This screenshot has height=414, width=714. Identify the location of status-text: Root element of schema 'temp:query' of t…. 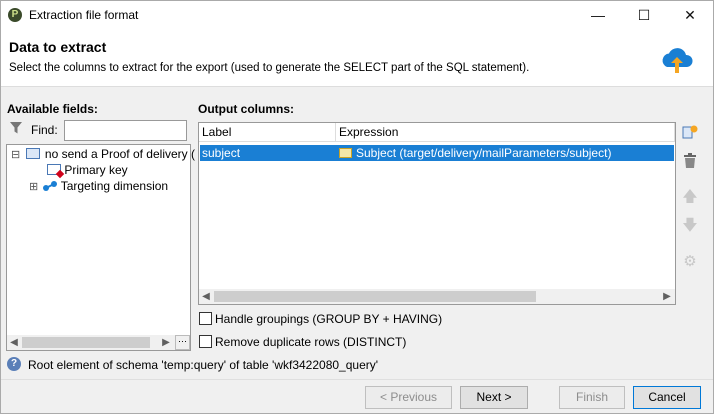
(203, 365).